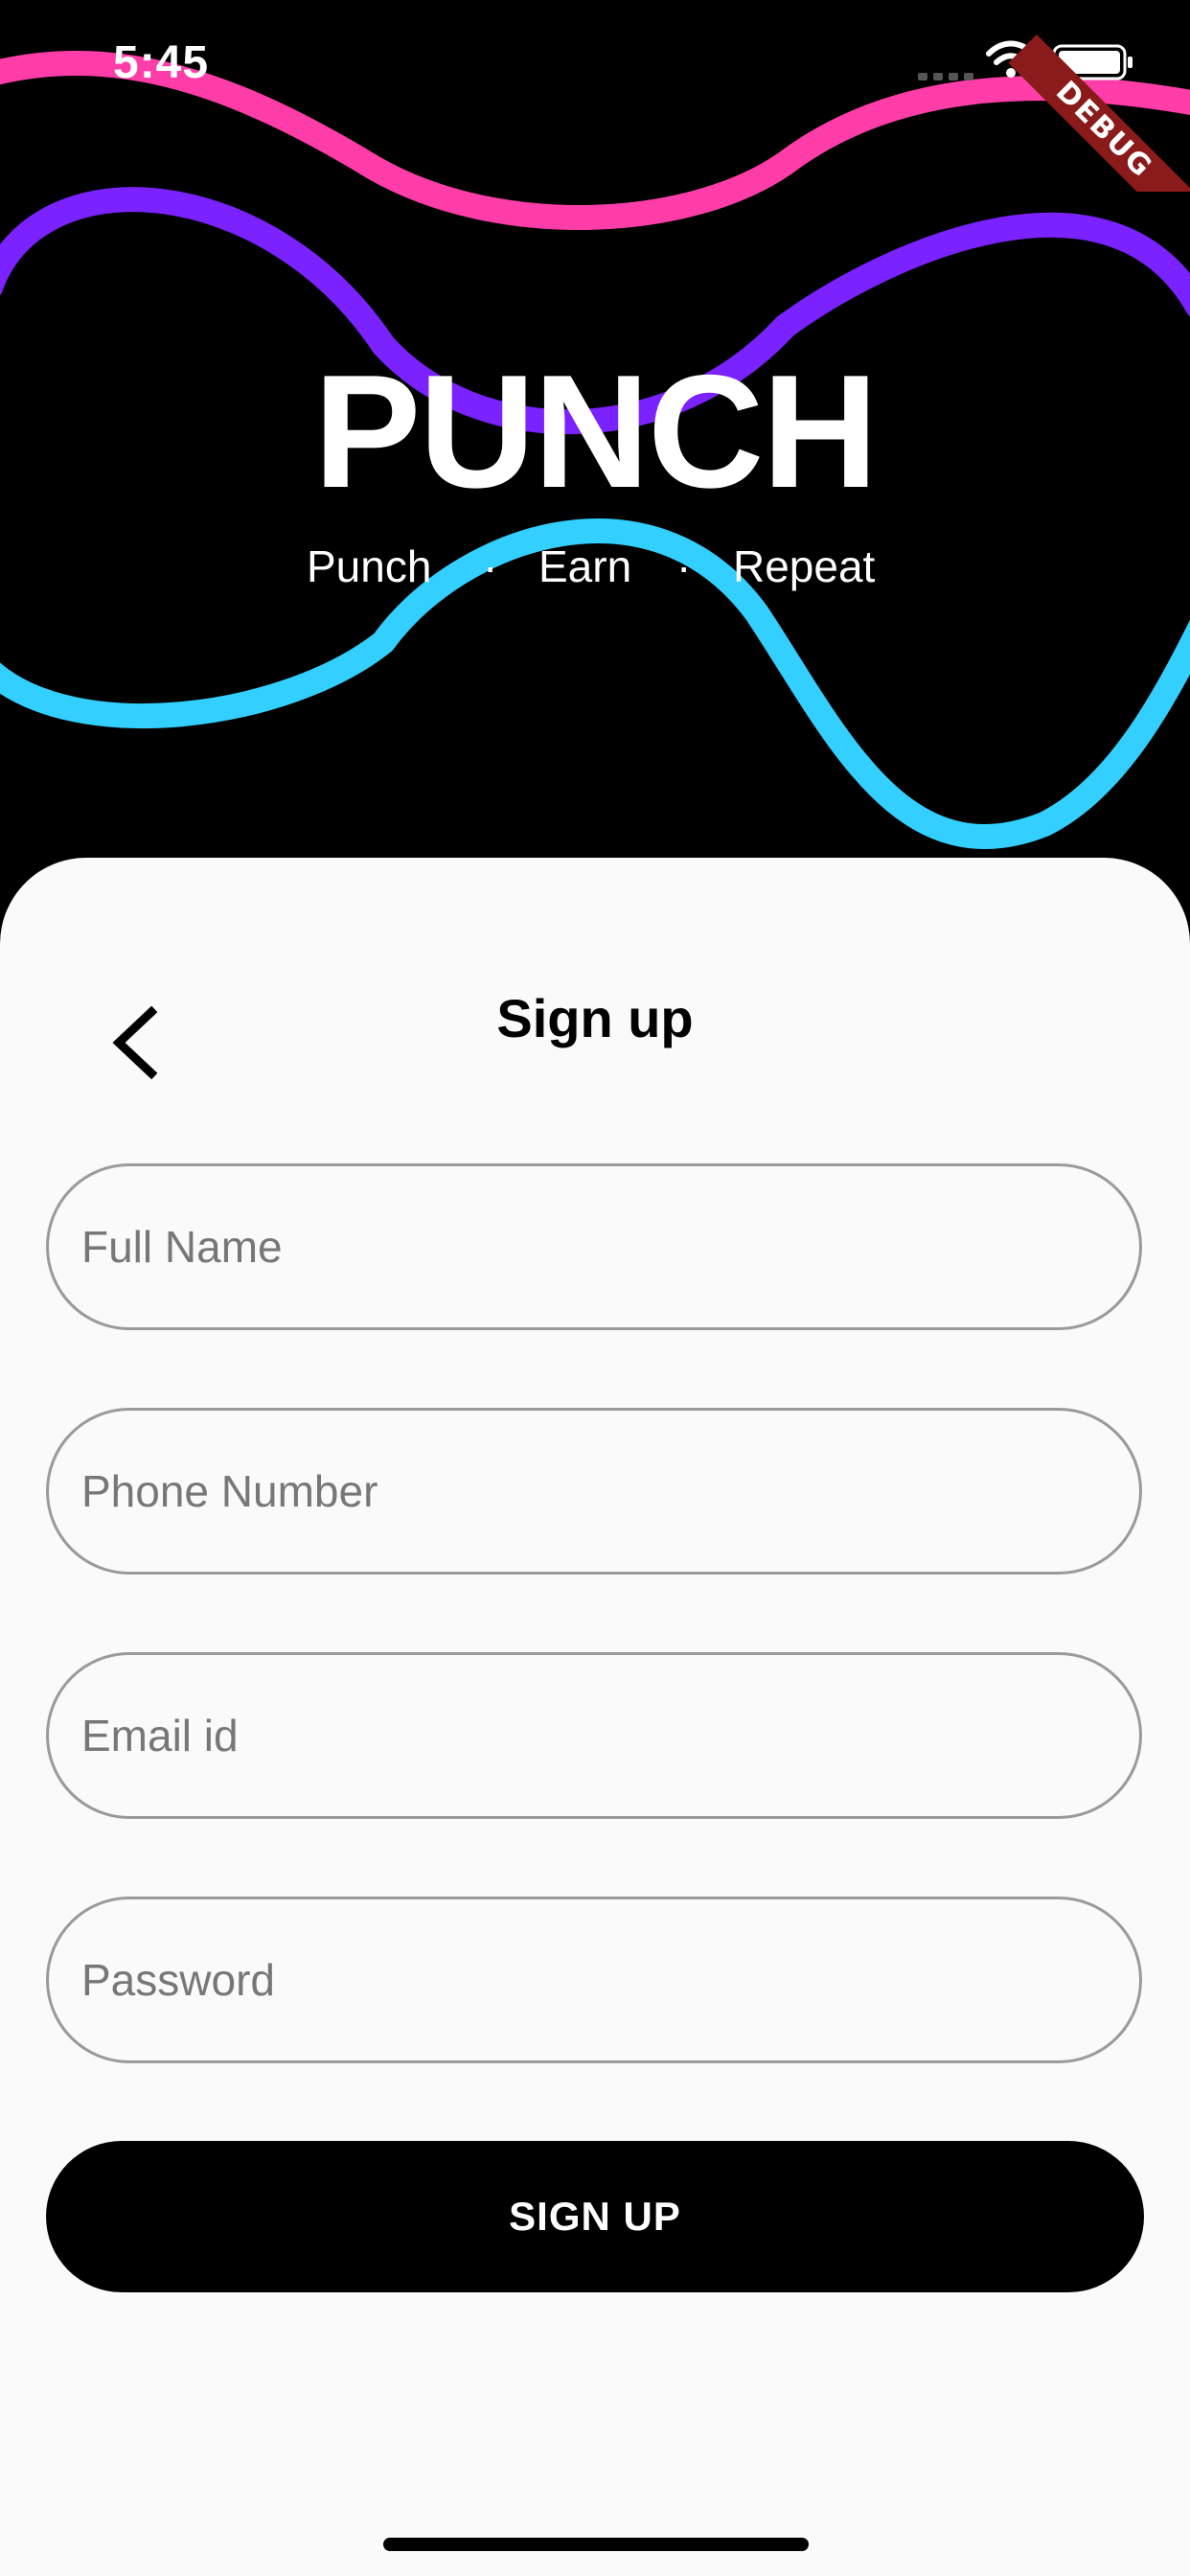 The image size is (1190, 2576). What do you see at coordinates (594, 1246) in the screenshot?
I see `full-name-input` at bounding box center [594, 1246].